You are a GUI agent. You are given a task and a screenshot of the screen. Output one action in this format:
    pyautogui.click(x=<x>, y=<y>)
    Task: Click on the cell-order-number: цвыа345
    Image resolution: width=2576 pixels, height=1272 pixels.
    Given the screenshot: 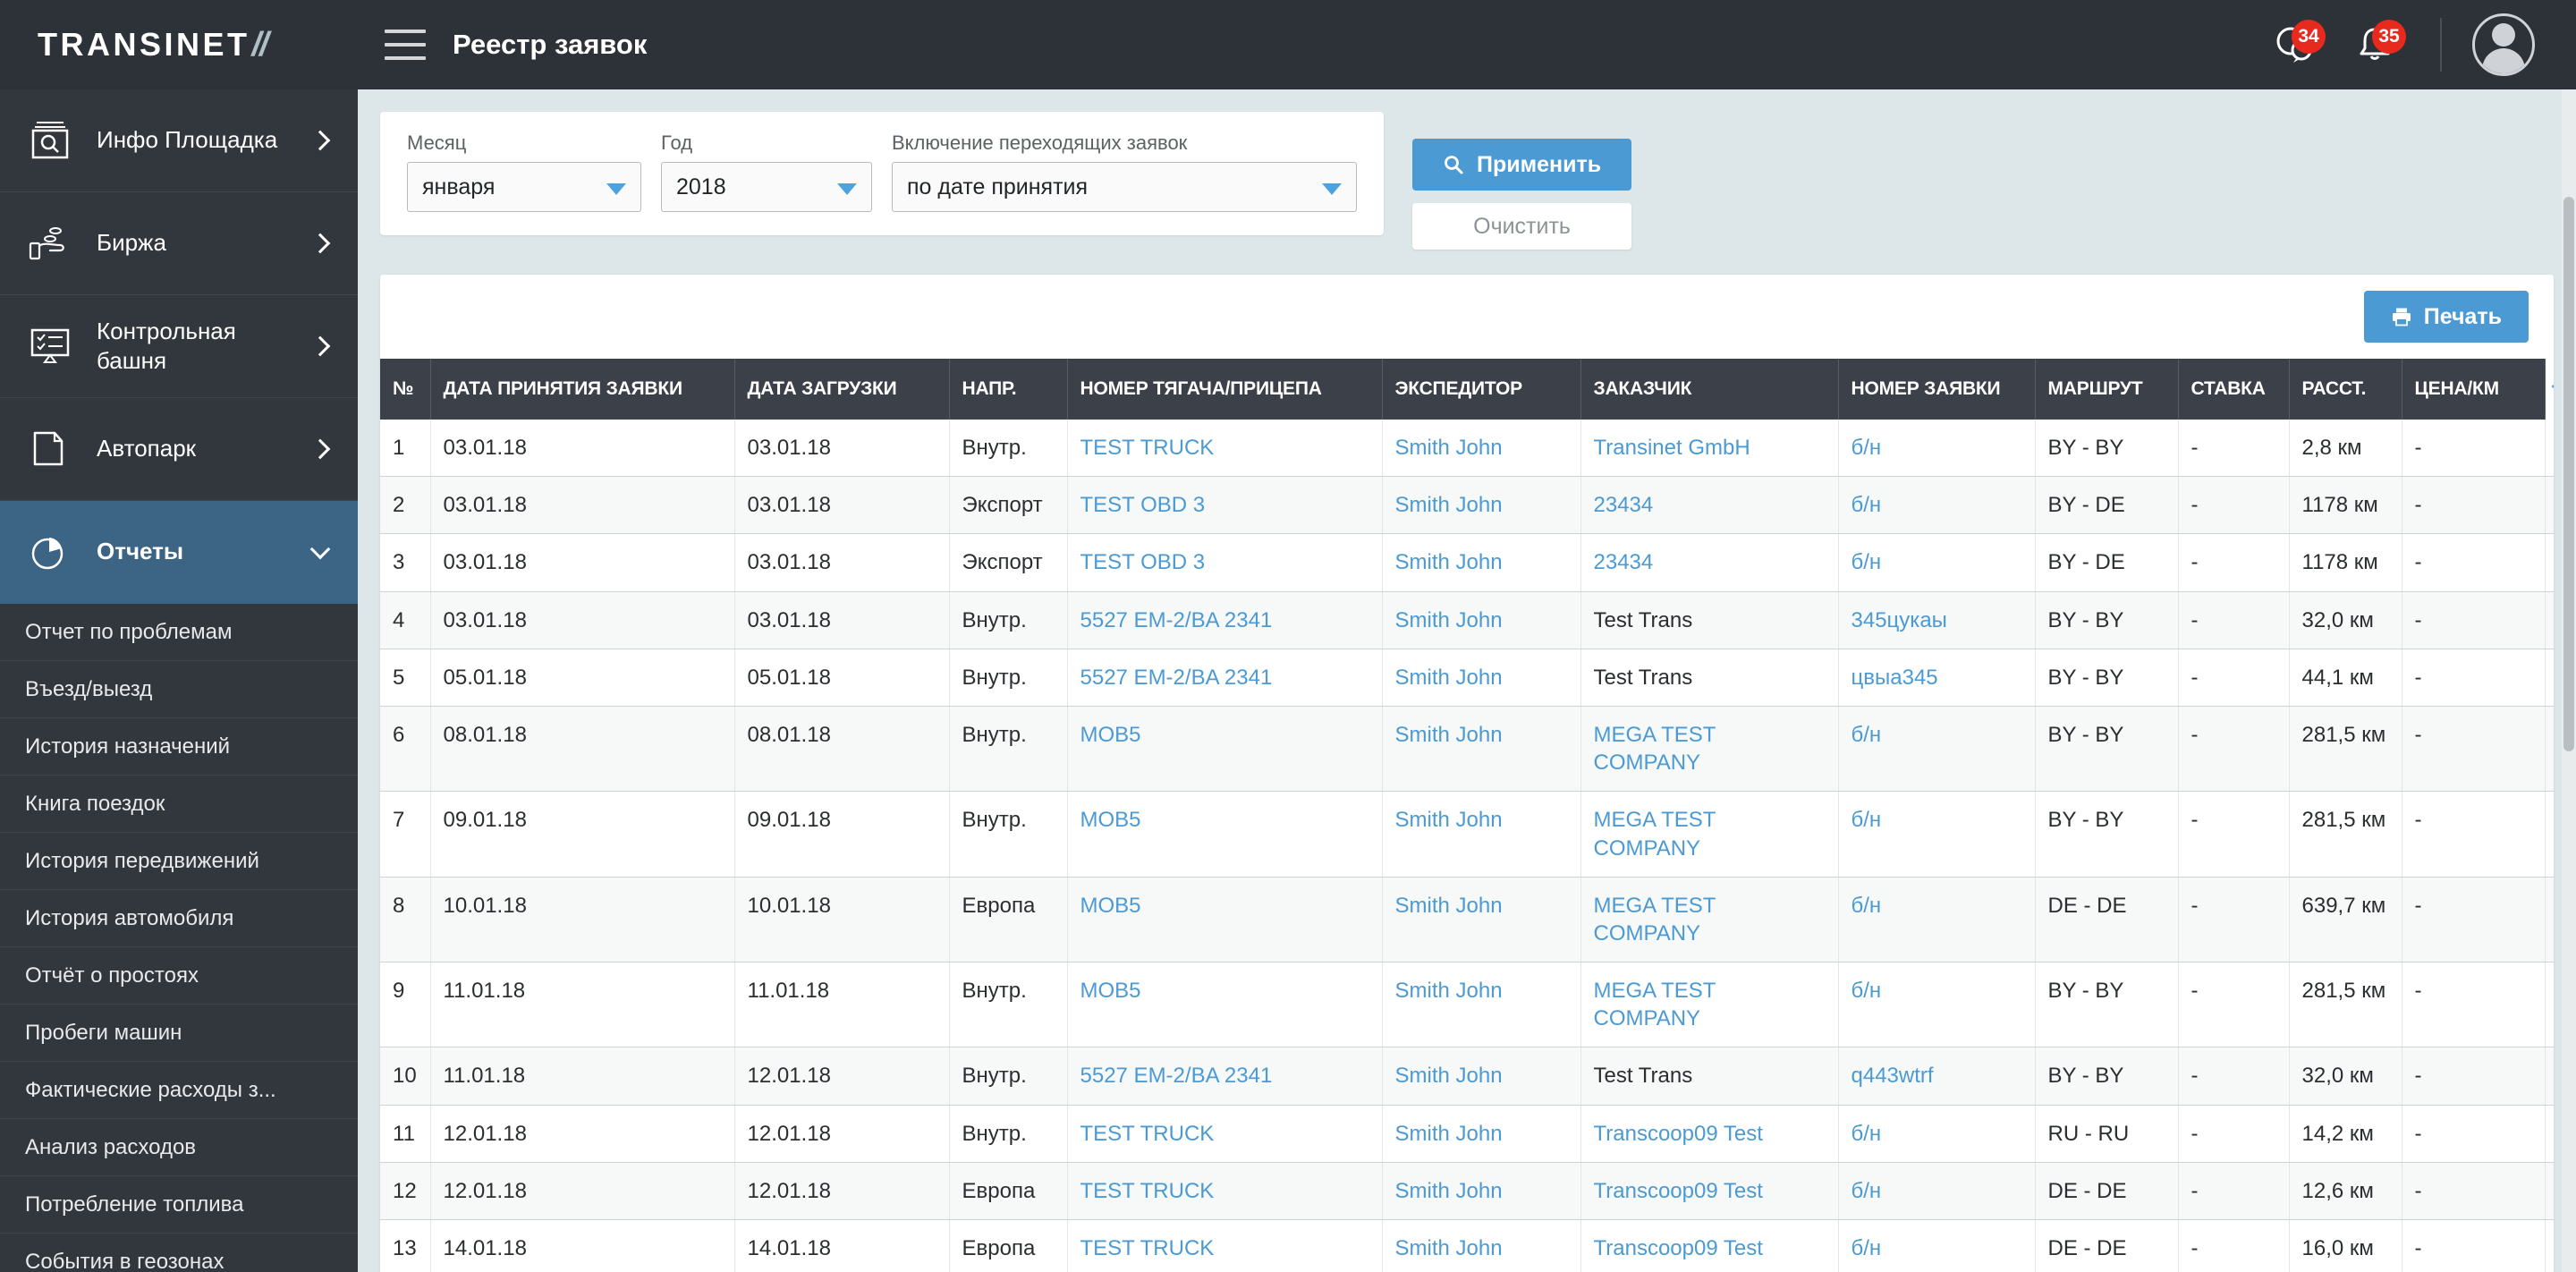 What is the action you would take?
    pyautogui.click(x=1937, y=678)
    